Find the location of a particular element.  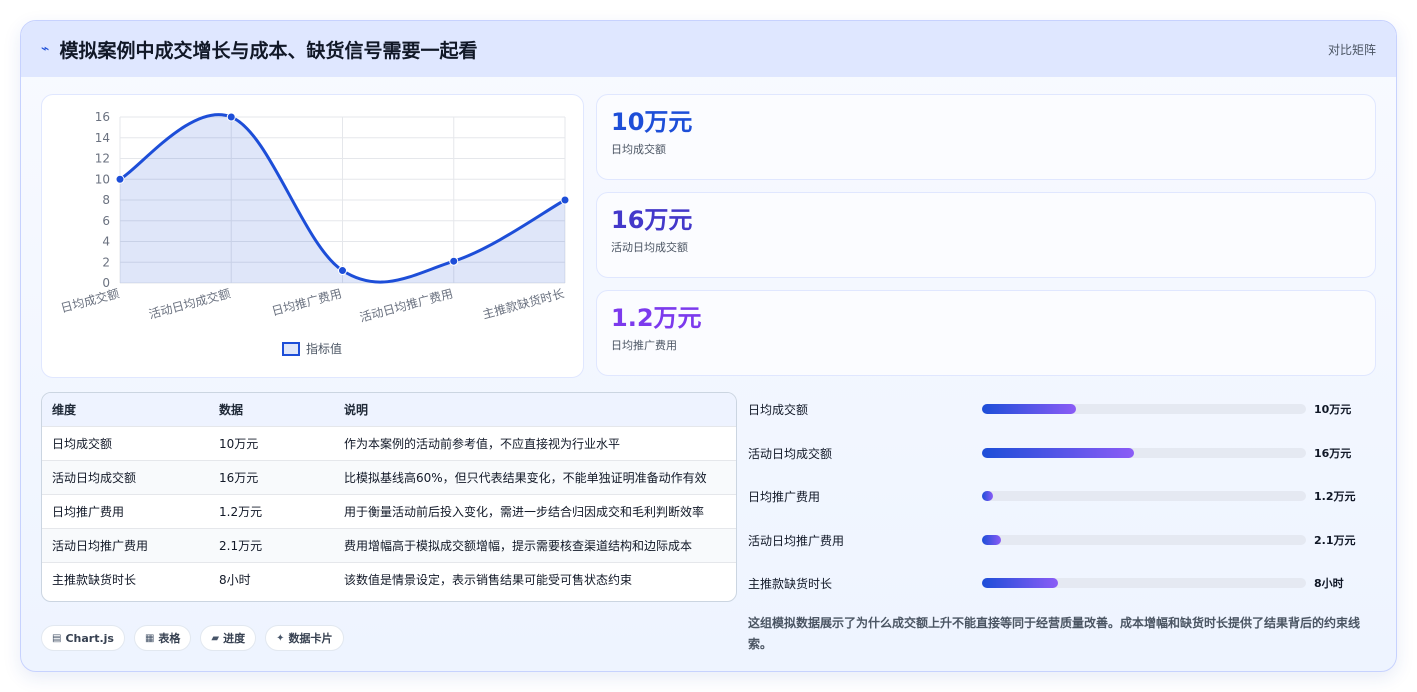

column-header: 数据 is located at coordinates (271, 409).